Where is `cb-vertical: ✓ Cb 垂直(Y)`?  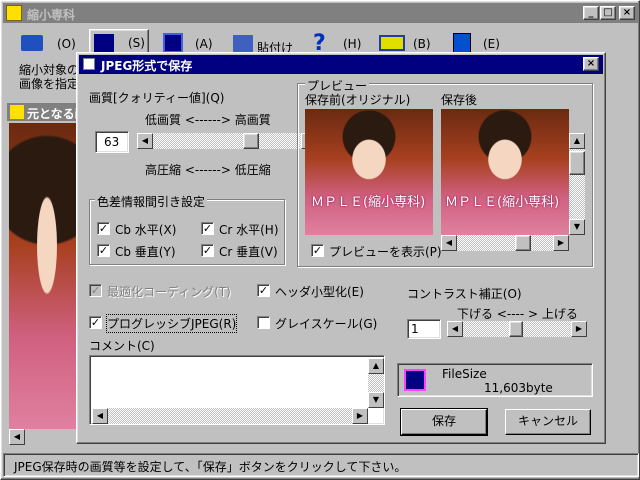
cb-vertical: ✓ Cb 垂直(Y) is located at coordinates (142, 251).